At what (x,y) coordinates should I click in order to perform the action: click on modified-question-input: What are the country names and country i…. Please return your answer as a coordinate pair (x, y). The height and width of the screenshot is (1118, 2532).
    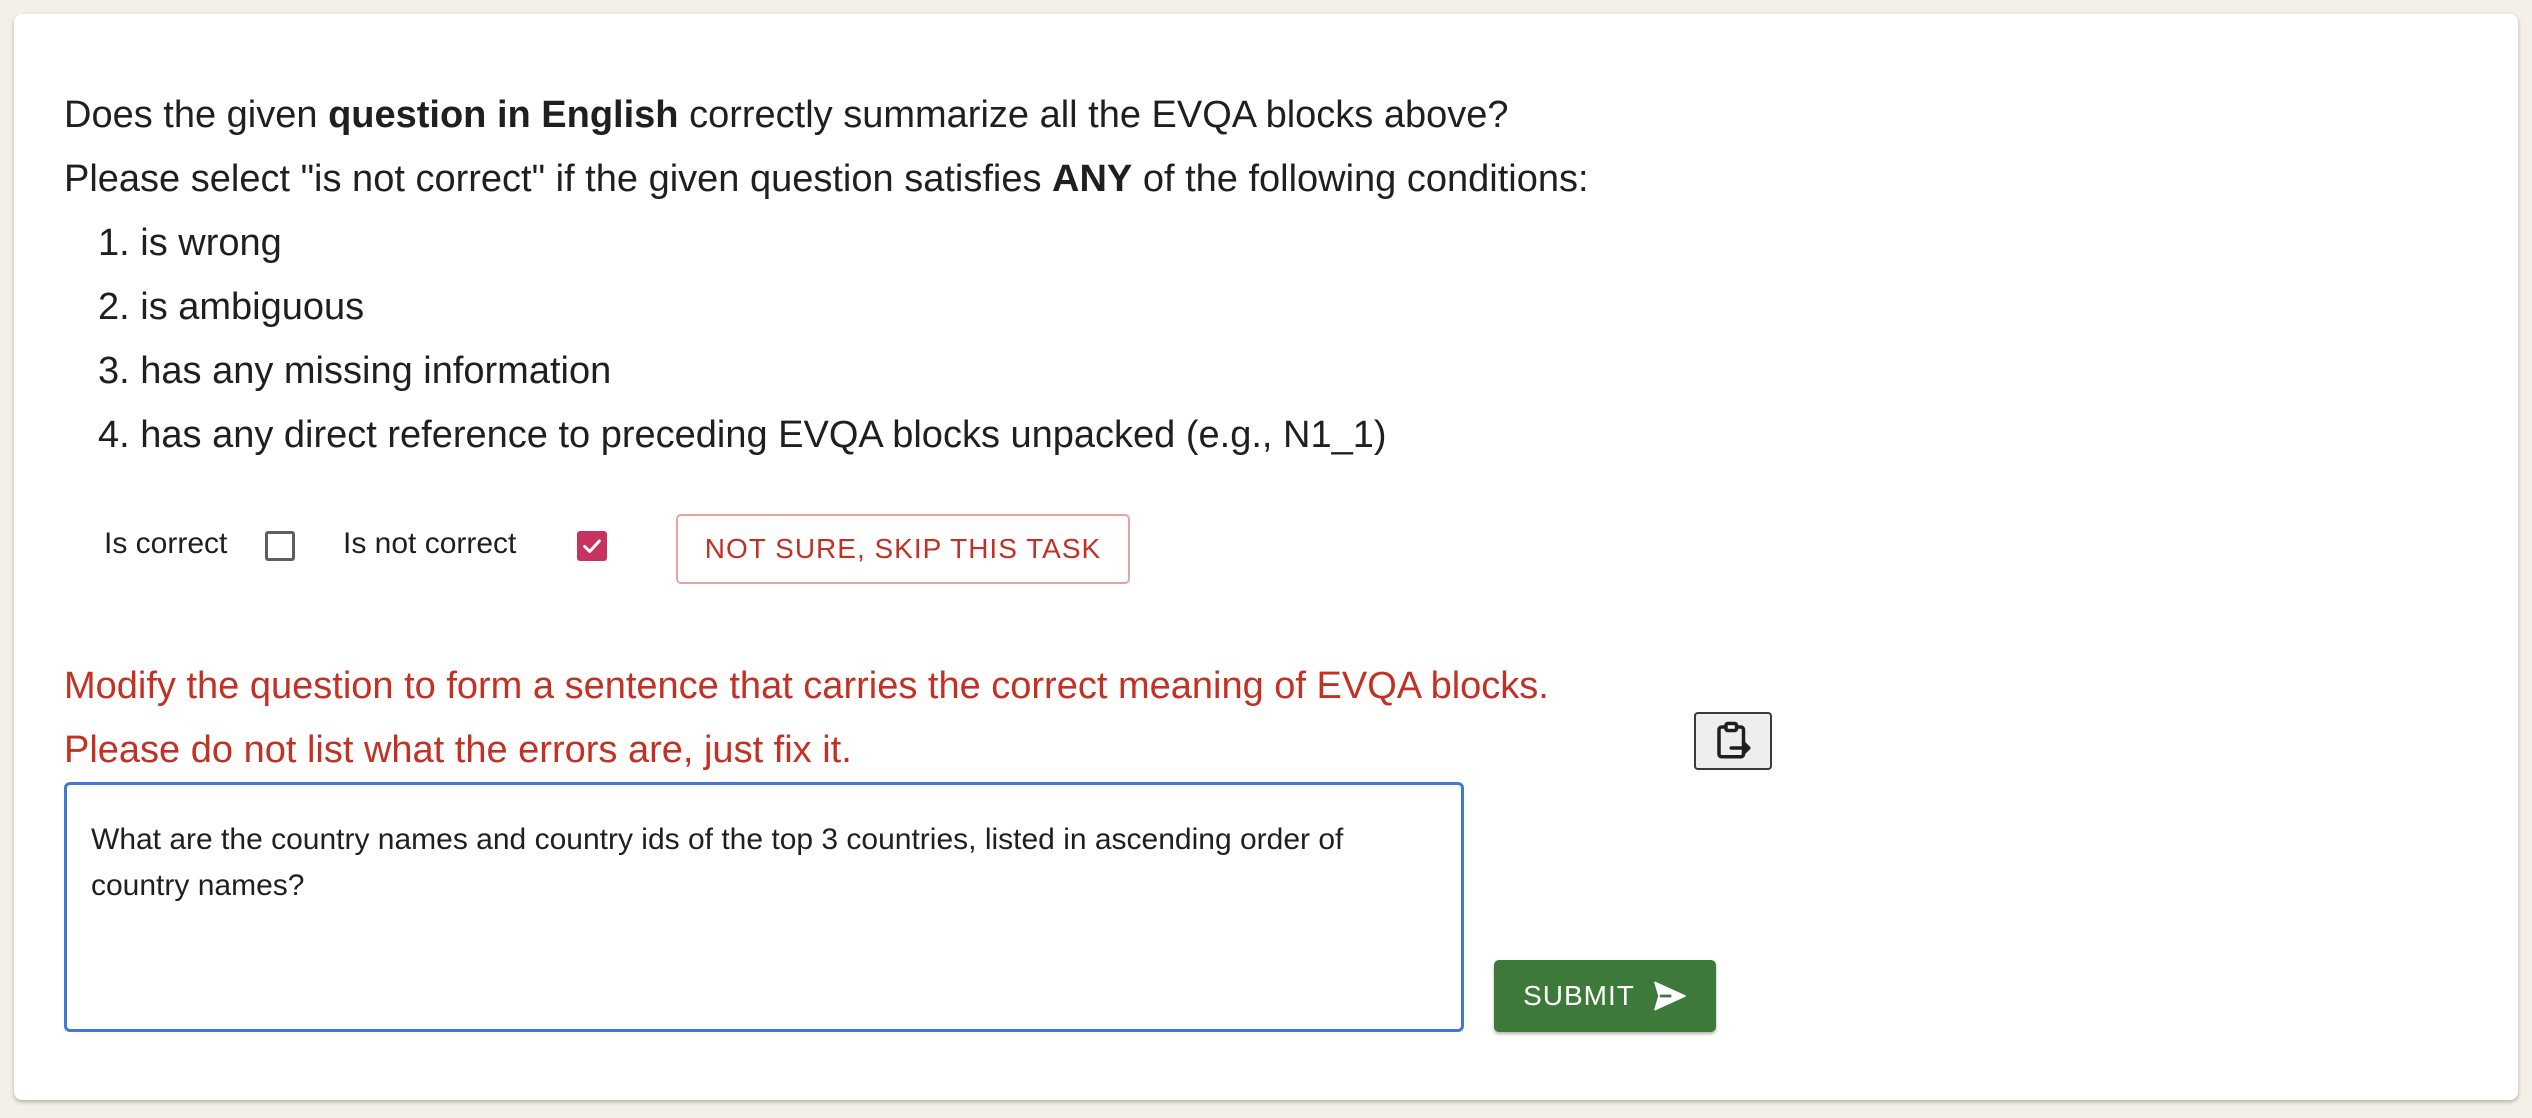
    Looking at the image, I should click on (764, 907).